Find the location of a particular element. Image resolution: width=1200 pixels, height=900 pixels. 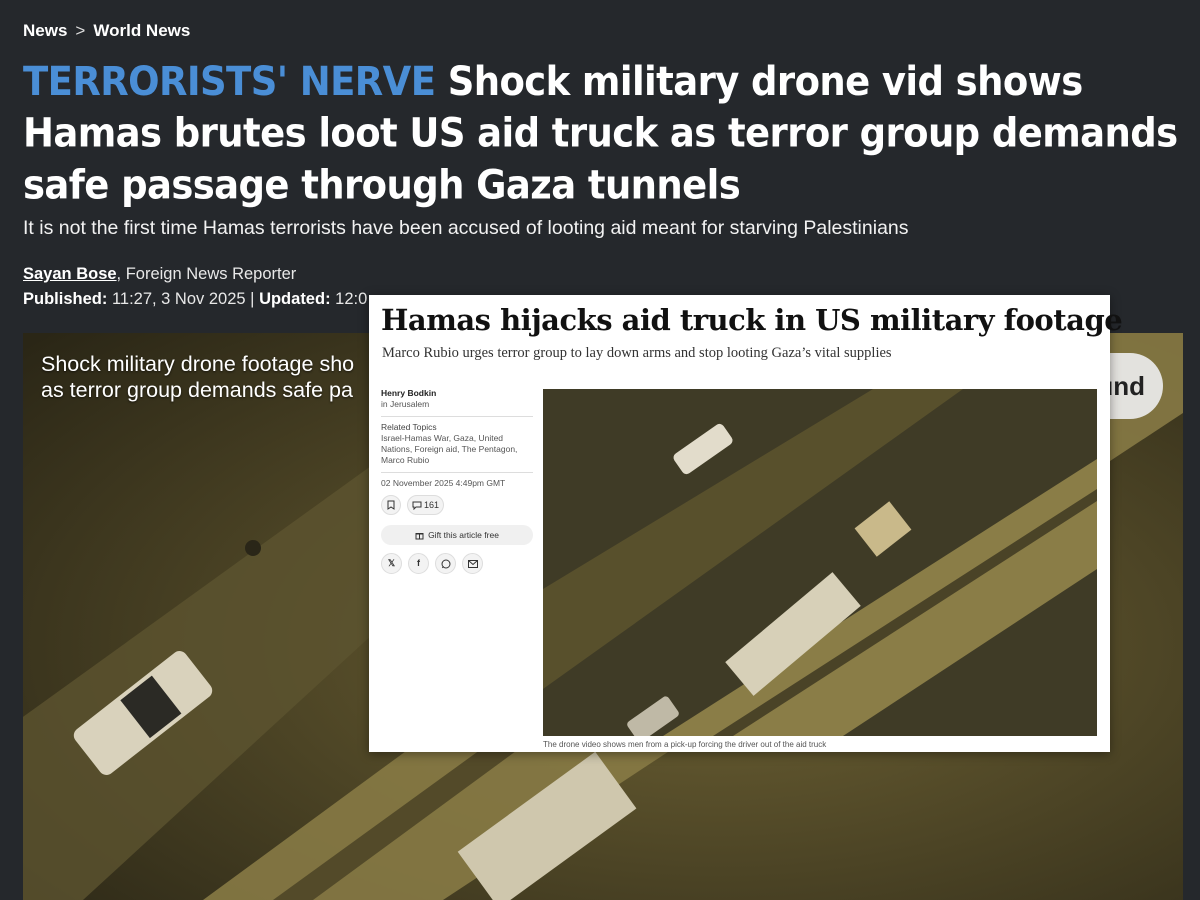

gift-label: Gift this article free is located at coordinates (463, 534).